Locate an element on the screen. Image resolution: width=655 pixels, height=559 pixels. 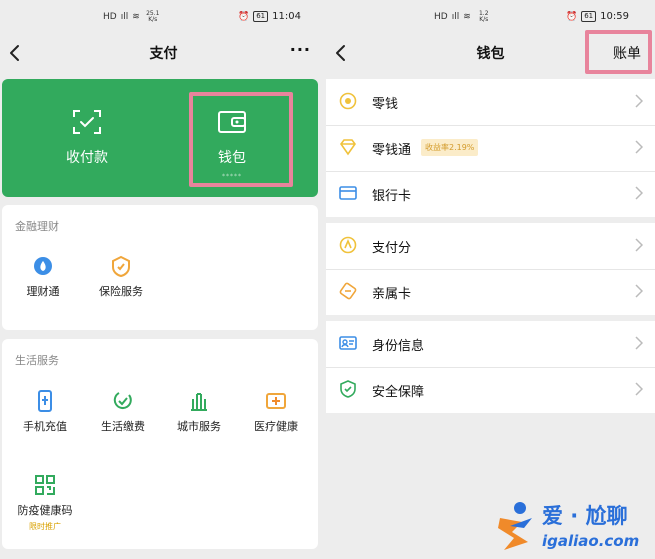
network-speed: 1.2 K/s is located at coordinates (483, 16).